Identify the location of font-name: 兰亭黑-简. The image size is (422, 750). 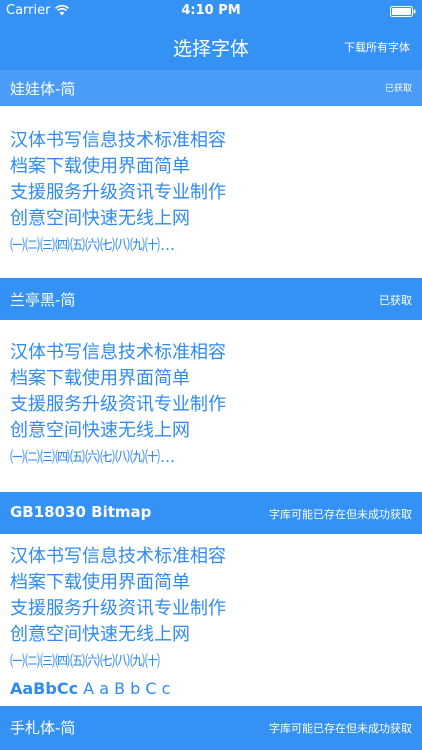
(43, 300).